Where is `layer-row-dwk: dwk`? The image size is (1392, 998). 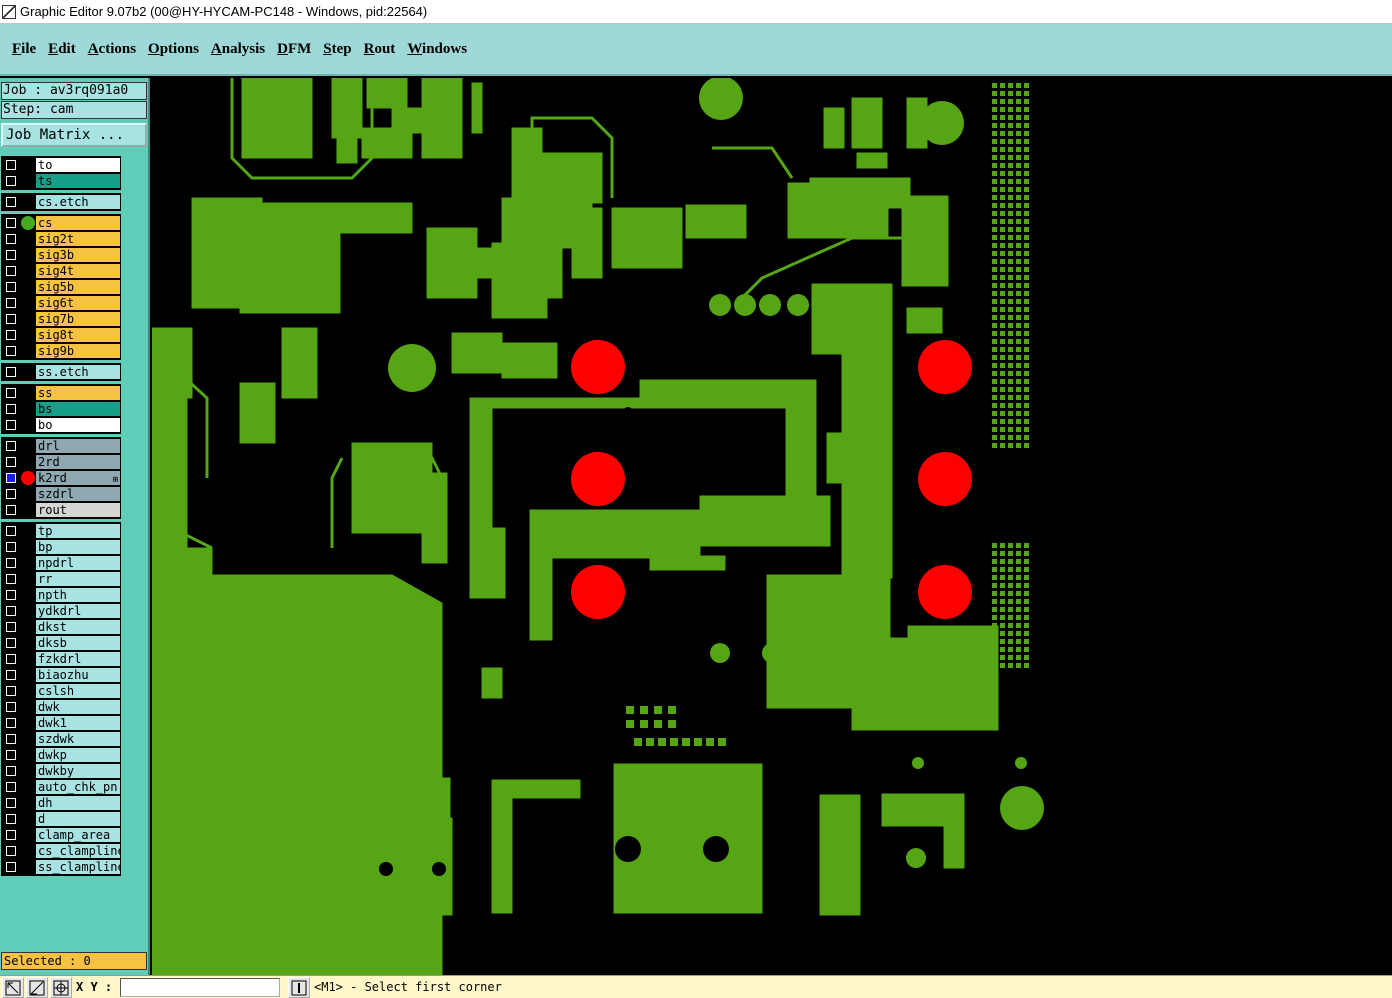
layer-row-dwk: dwk is located at coordinates (61, 707).